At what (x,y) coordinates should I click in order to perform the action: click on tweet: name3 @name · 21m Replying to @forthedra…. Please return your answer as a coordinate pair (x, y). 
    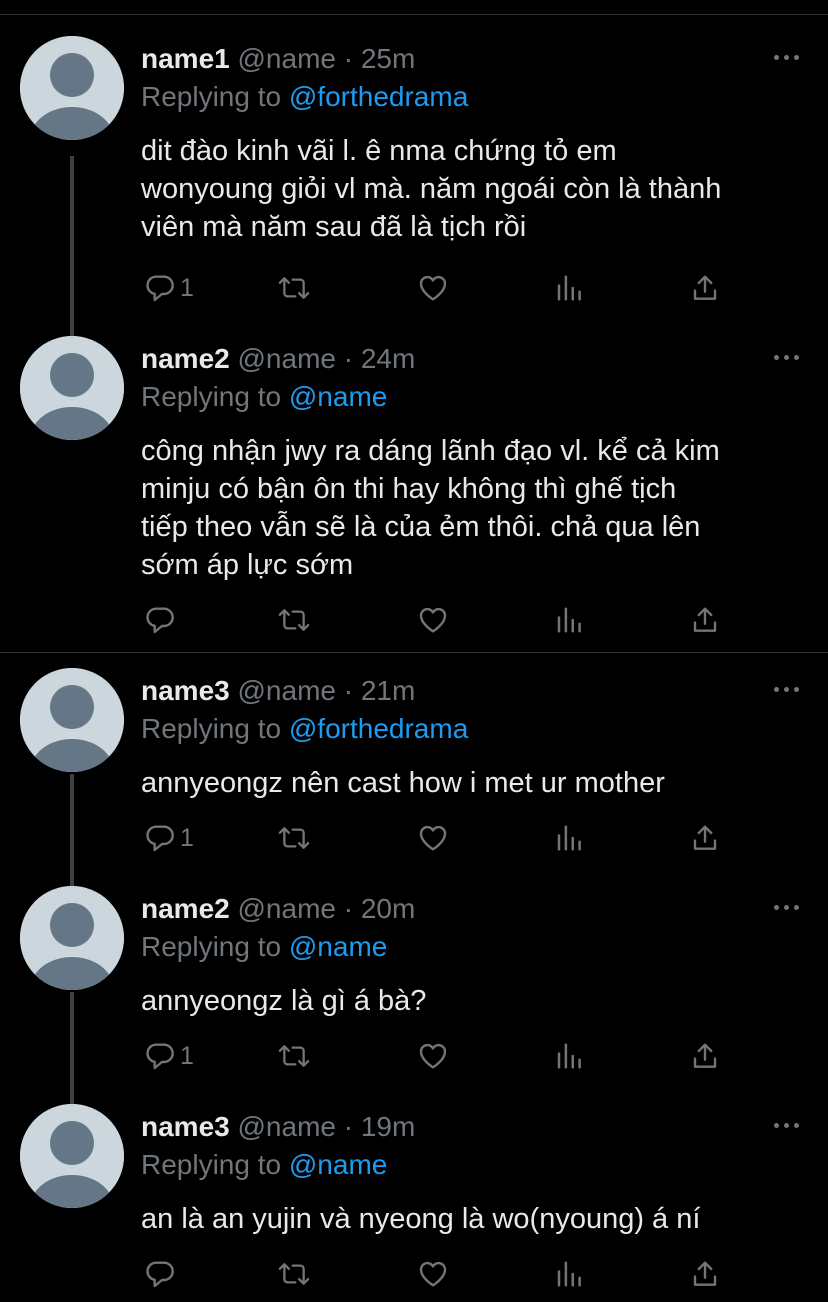
    Looking at the image, I should click on (414, 733).